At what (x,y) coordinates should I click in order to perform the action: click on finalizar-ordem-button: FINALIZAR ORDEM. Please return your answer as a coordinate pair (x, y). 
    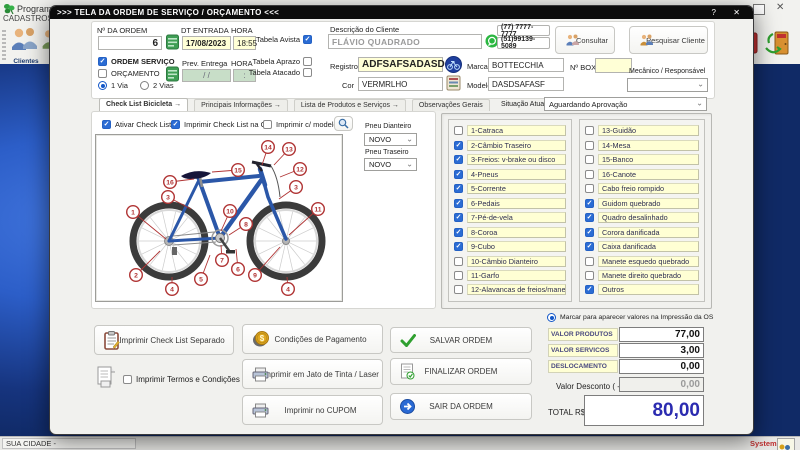
    Looking at the image, I should click on (461, 371).